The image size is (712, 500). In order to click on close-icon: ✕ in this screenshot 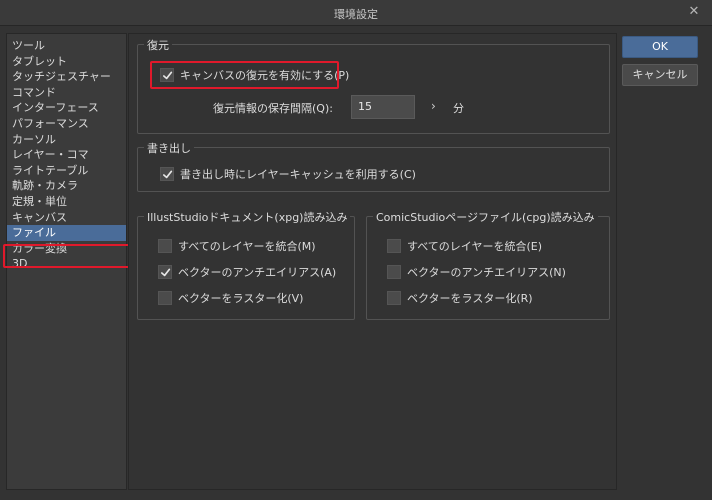, I will do `click(694, 12)`.